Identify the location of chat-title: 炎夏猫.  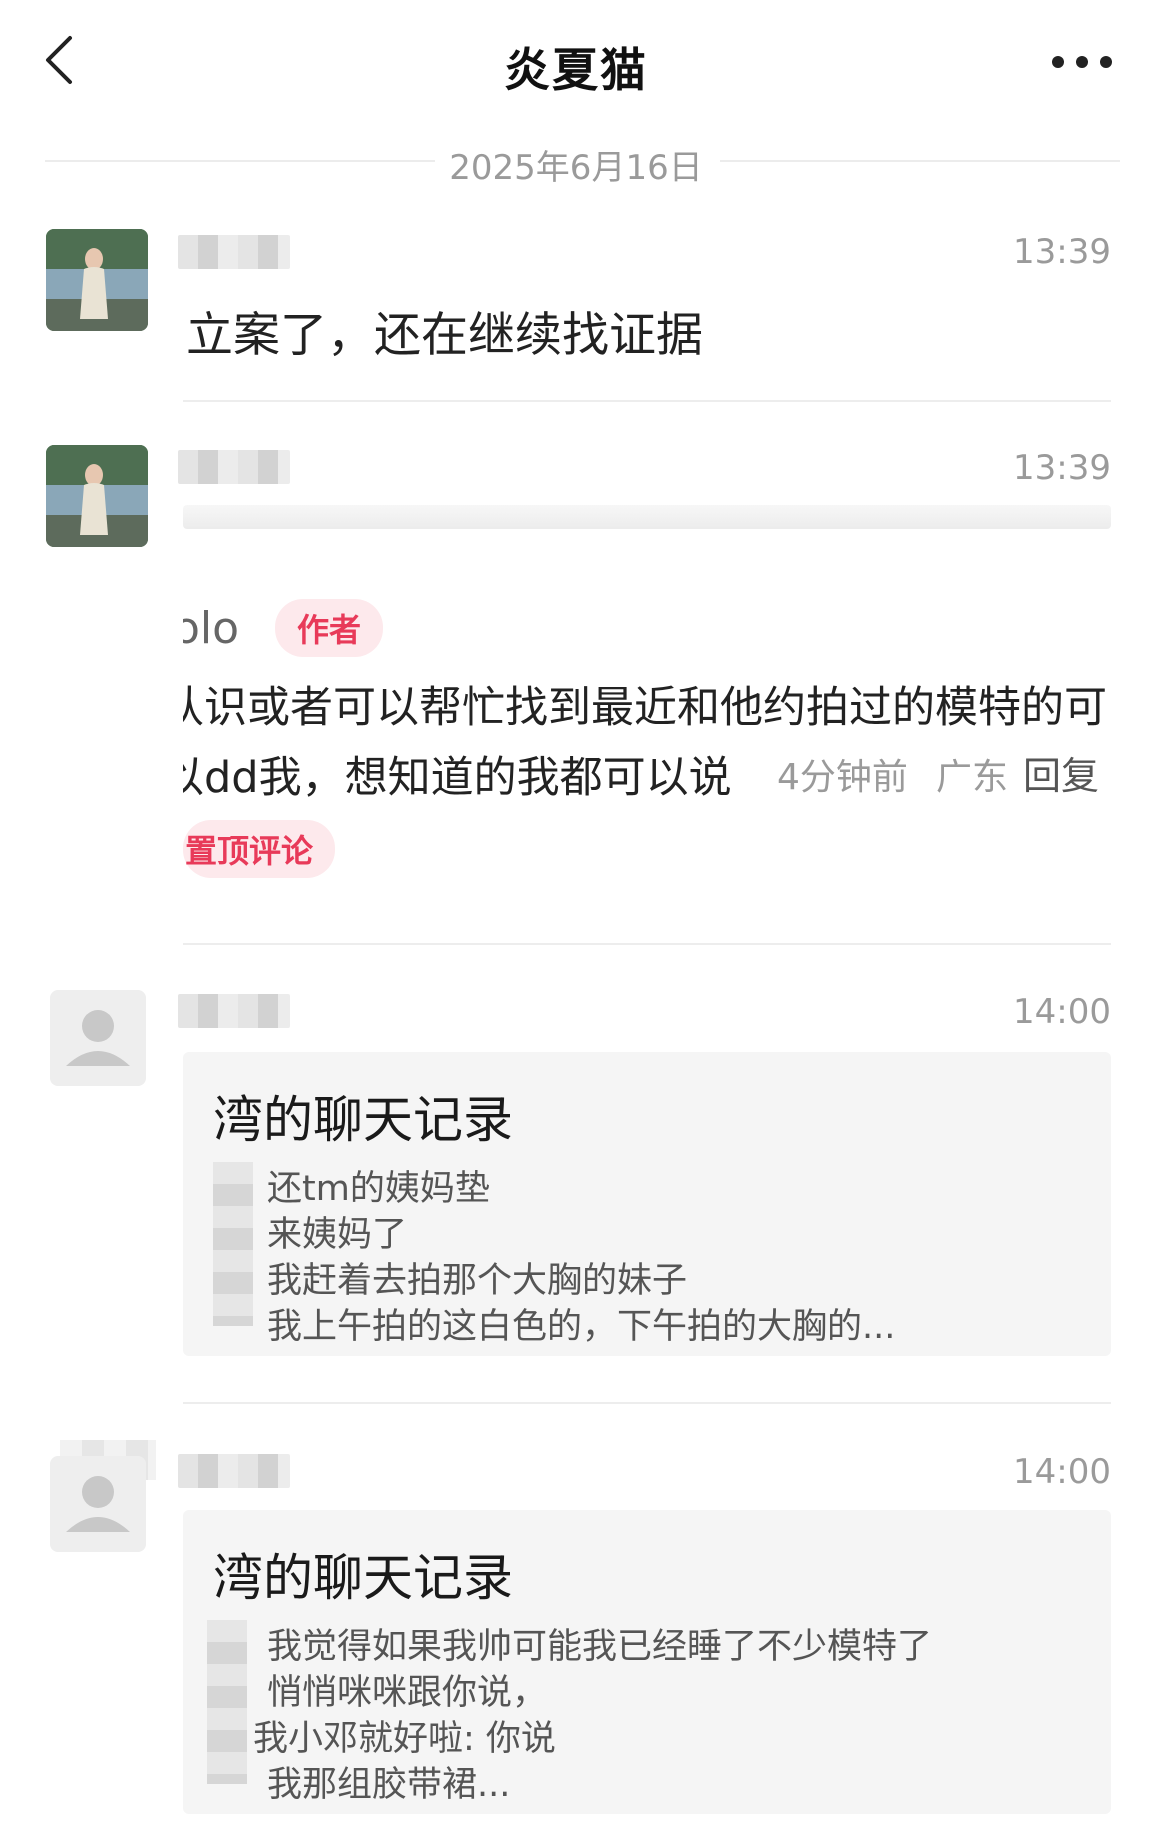
(576, 70).